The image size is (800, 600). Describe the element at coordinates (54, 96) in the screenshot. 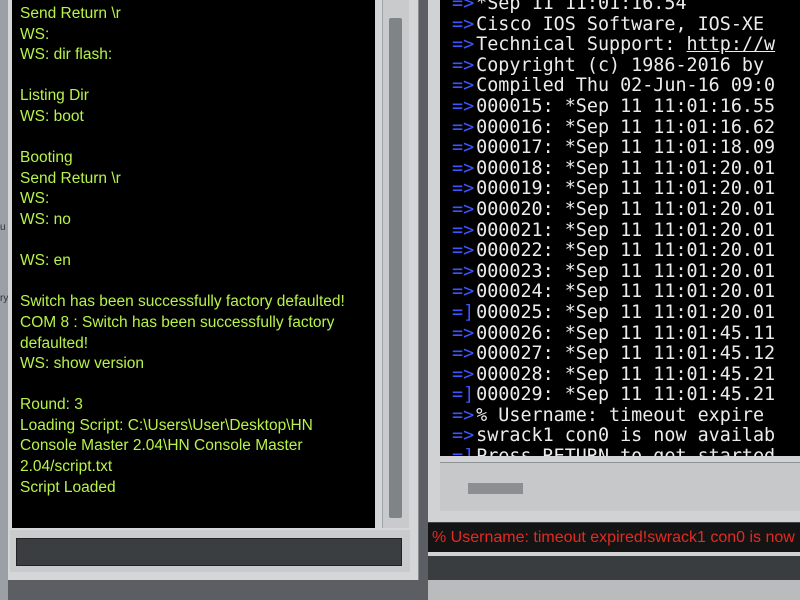

I see `console-line: Listing Dir` at that location.